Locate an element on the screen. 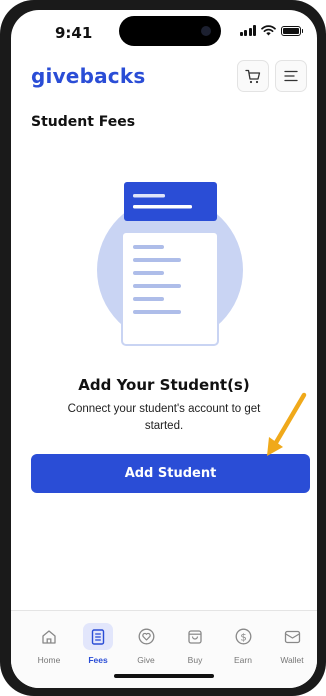  cart-icon is located at coordinates (253, 76).